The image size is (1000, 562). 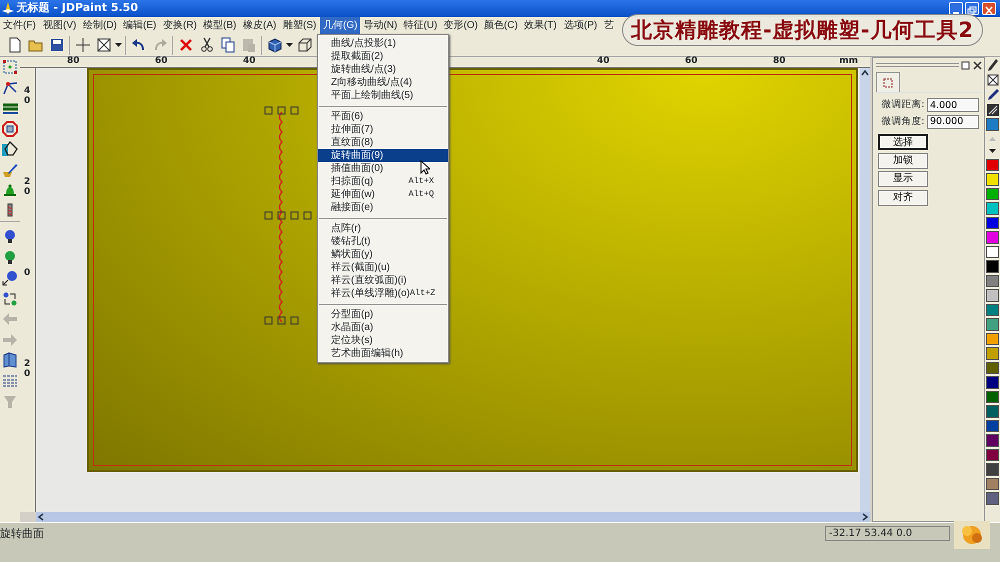 I want to click on scroll-left-icon, so click(x=41, y=517).